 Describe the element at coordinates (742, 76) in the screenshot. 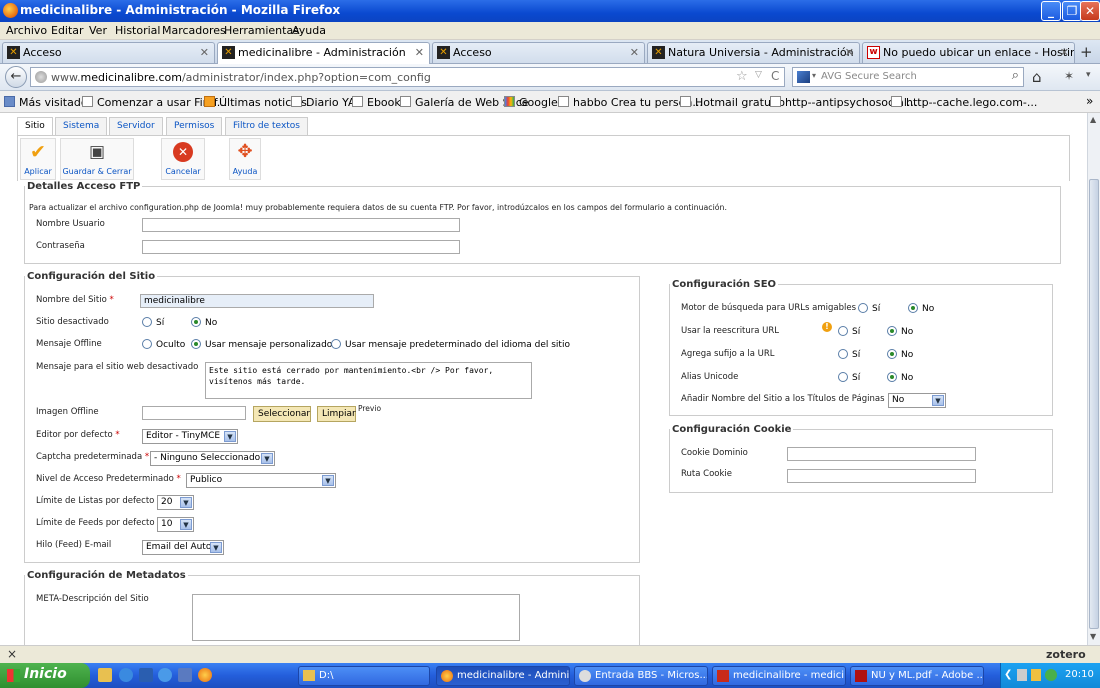

I see `star-icon: ☆` at that location.